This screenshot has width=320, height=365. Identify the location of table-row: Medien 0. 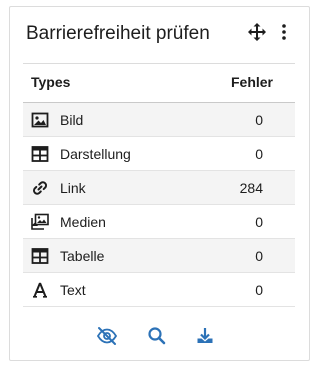
(159, 222).